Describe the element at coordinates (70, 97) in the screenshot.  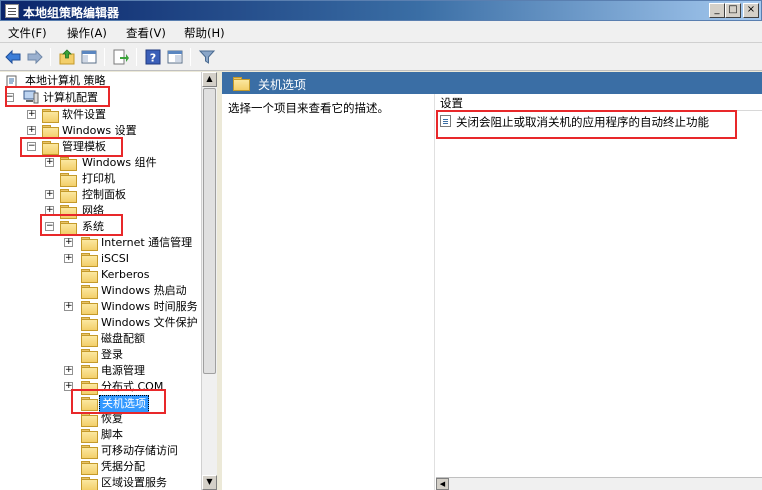
I see `tree-label: 计算机配置` at that location.